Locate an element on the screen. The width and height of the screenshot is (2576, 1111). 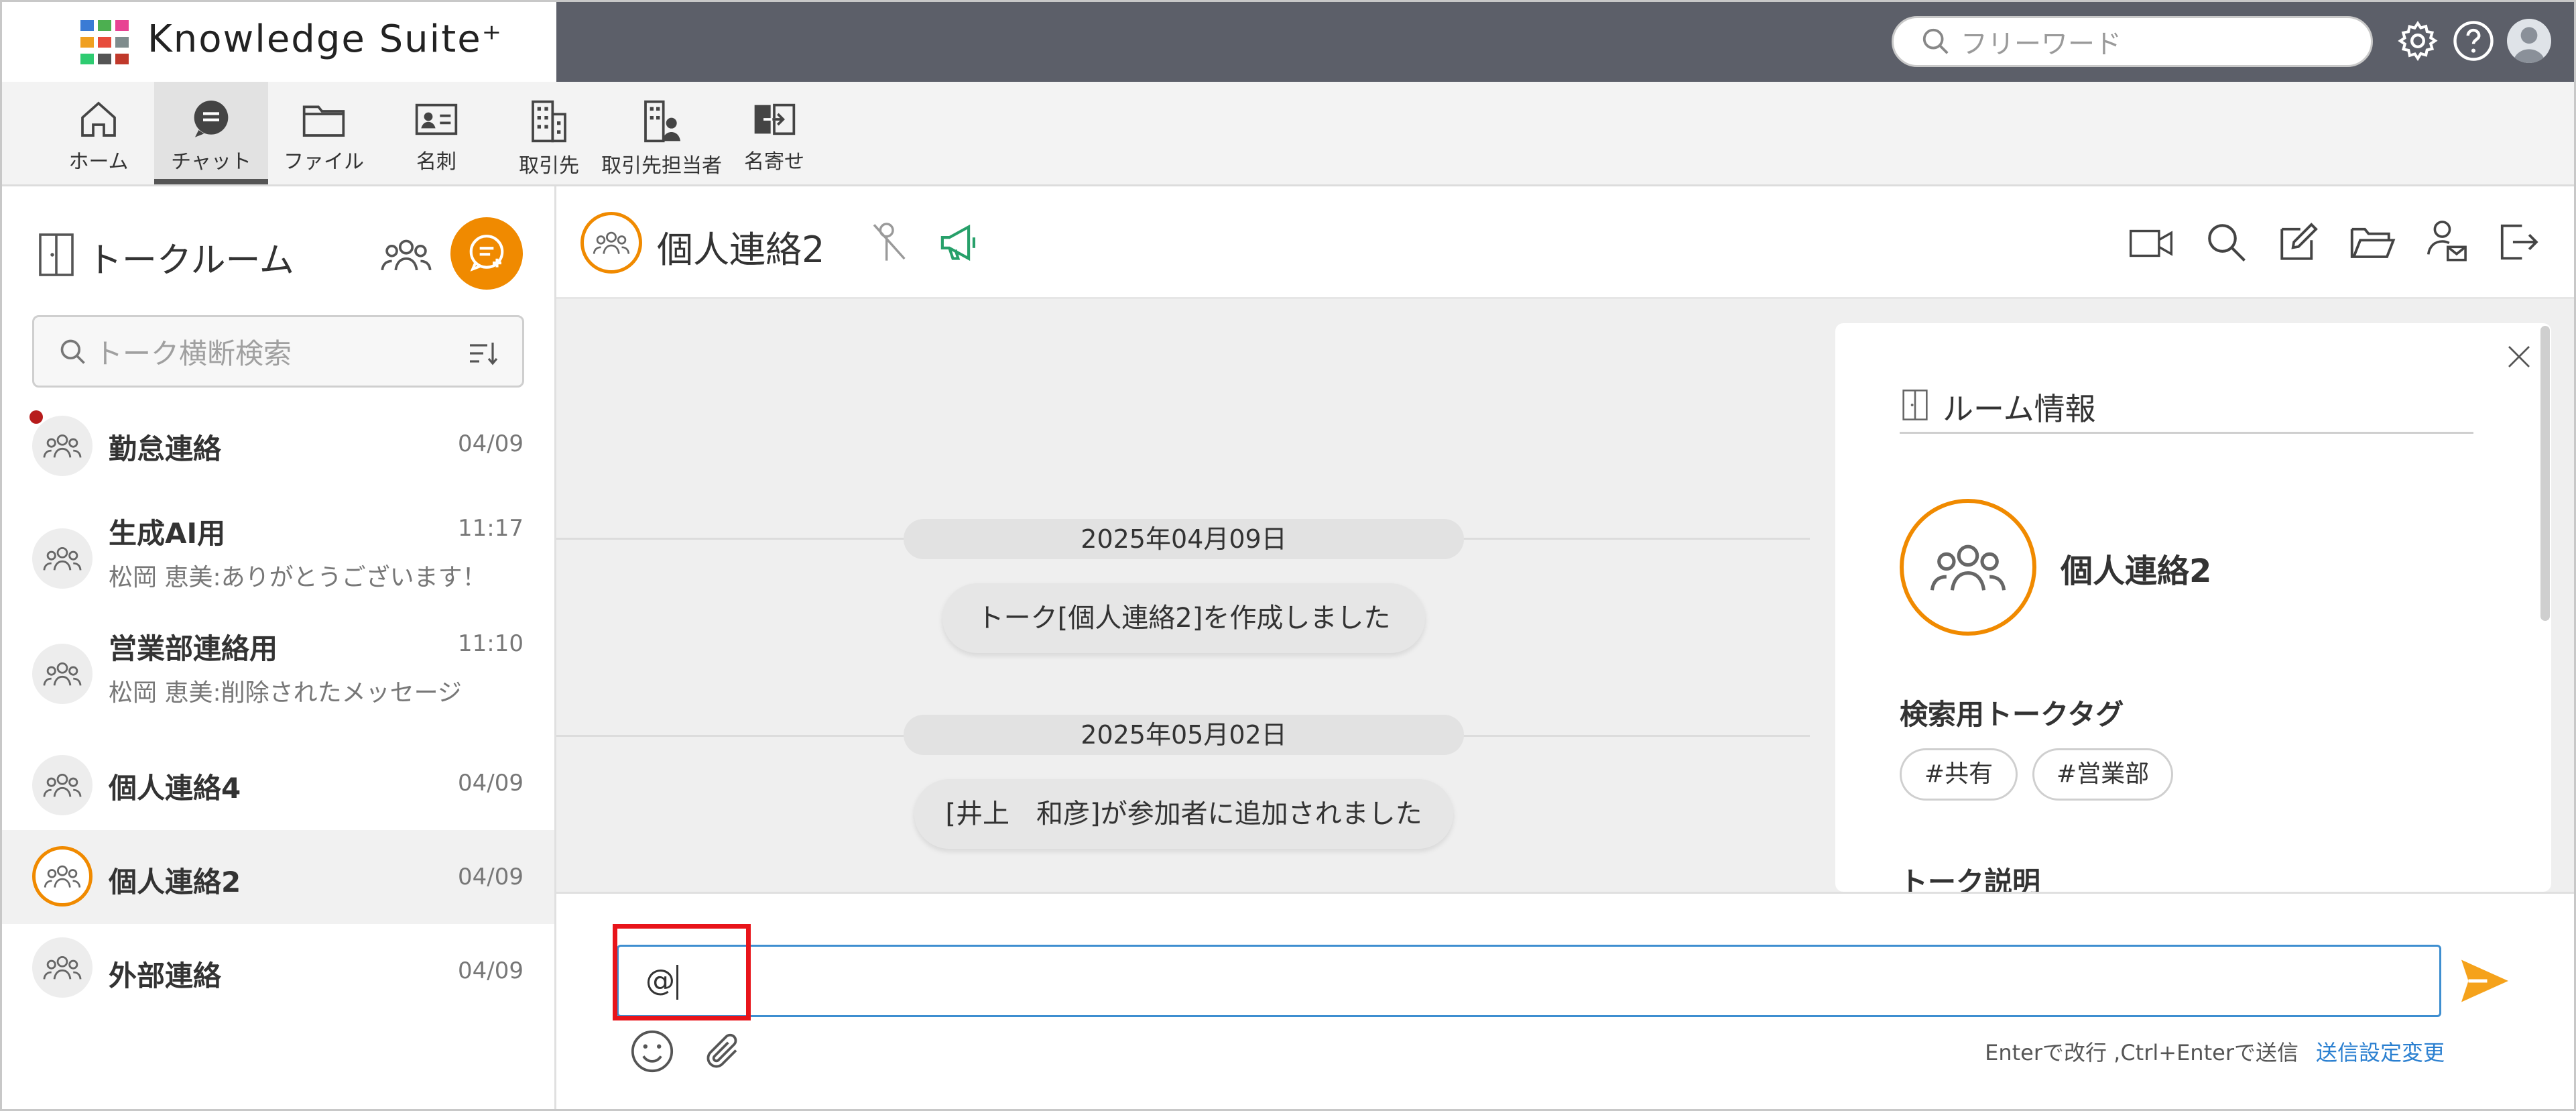
send-icon is located at coordinates (2485, 981).